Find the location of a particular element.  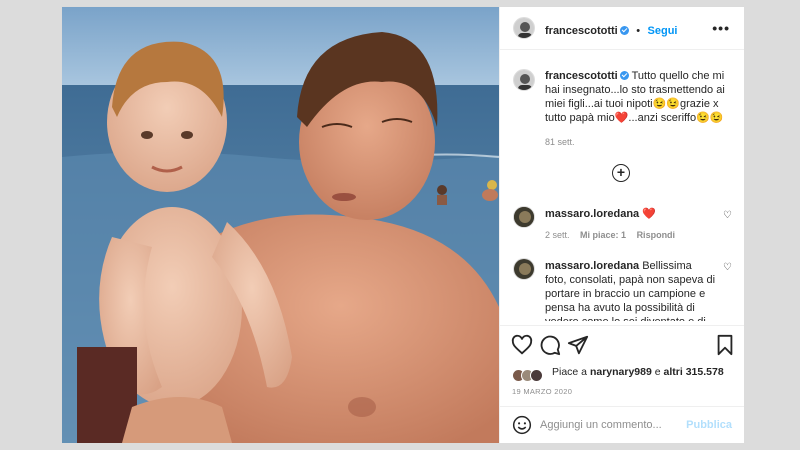

emoji-button is located at coordinates (522, 425).